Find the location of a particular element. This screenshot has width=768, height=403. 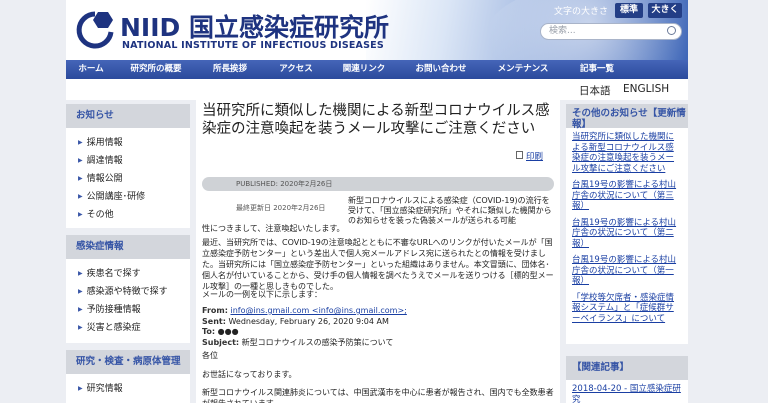

sidebar-item-other: ▶ その他 is located at coordinates (128, 215).